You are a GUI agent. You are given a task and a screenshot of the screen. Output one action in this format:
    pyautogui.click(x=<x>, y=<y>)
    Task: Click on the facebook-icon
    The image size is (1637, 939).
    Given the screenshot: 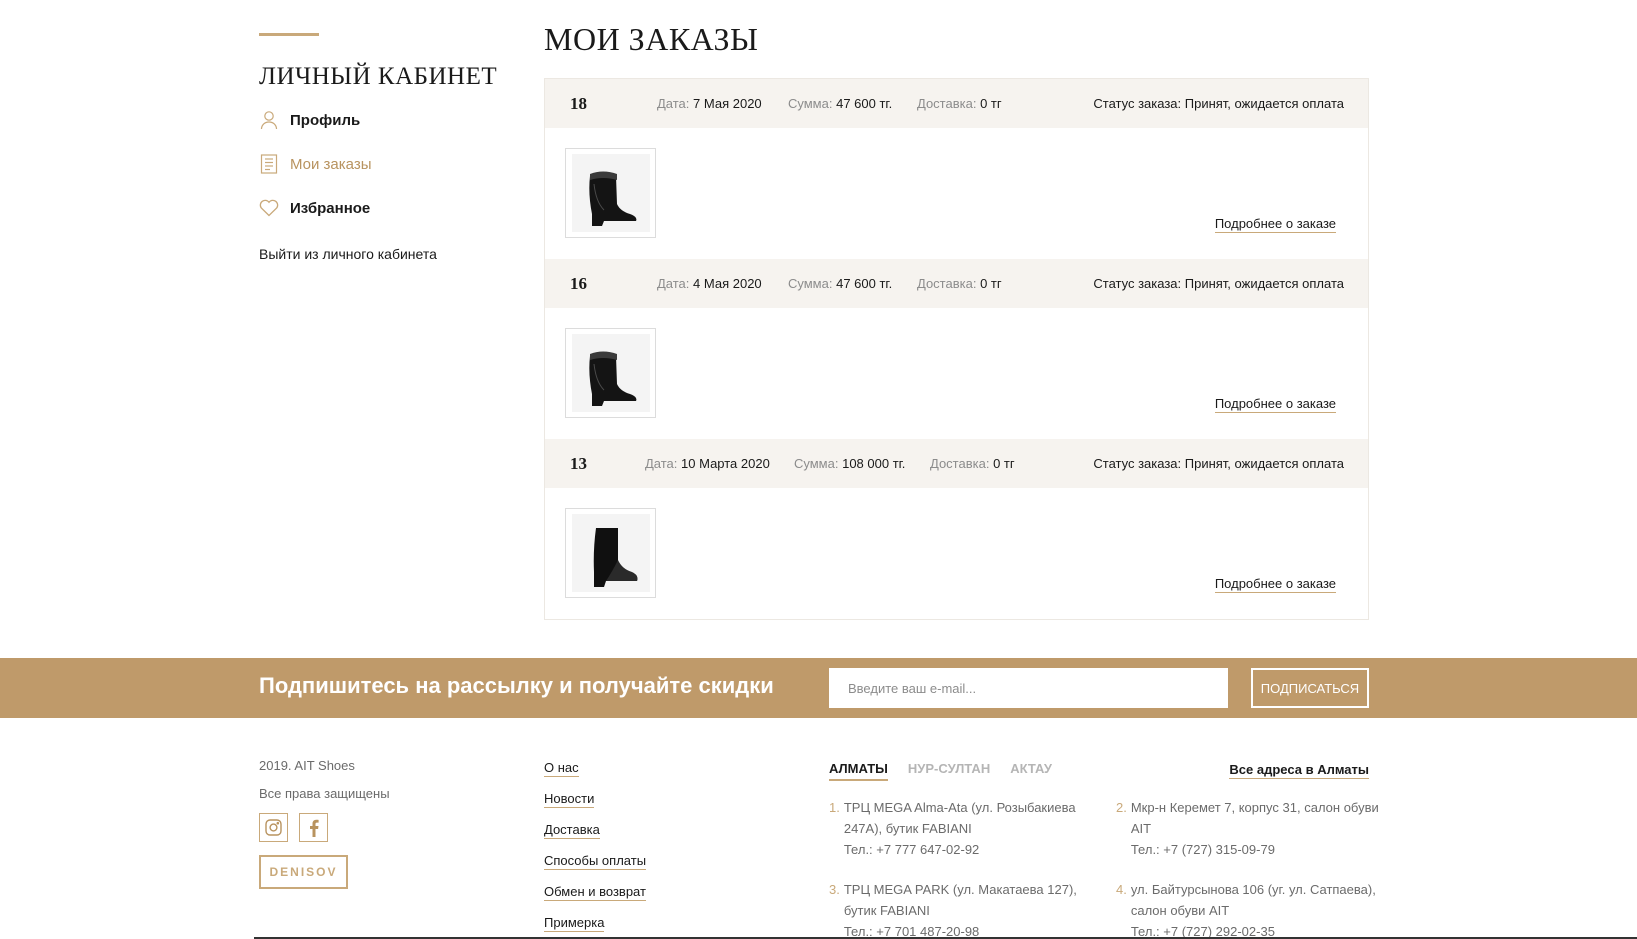 What is the action you would take?
    pyautogui.click(x=313, y=827)
    